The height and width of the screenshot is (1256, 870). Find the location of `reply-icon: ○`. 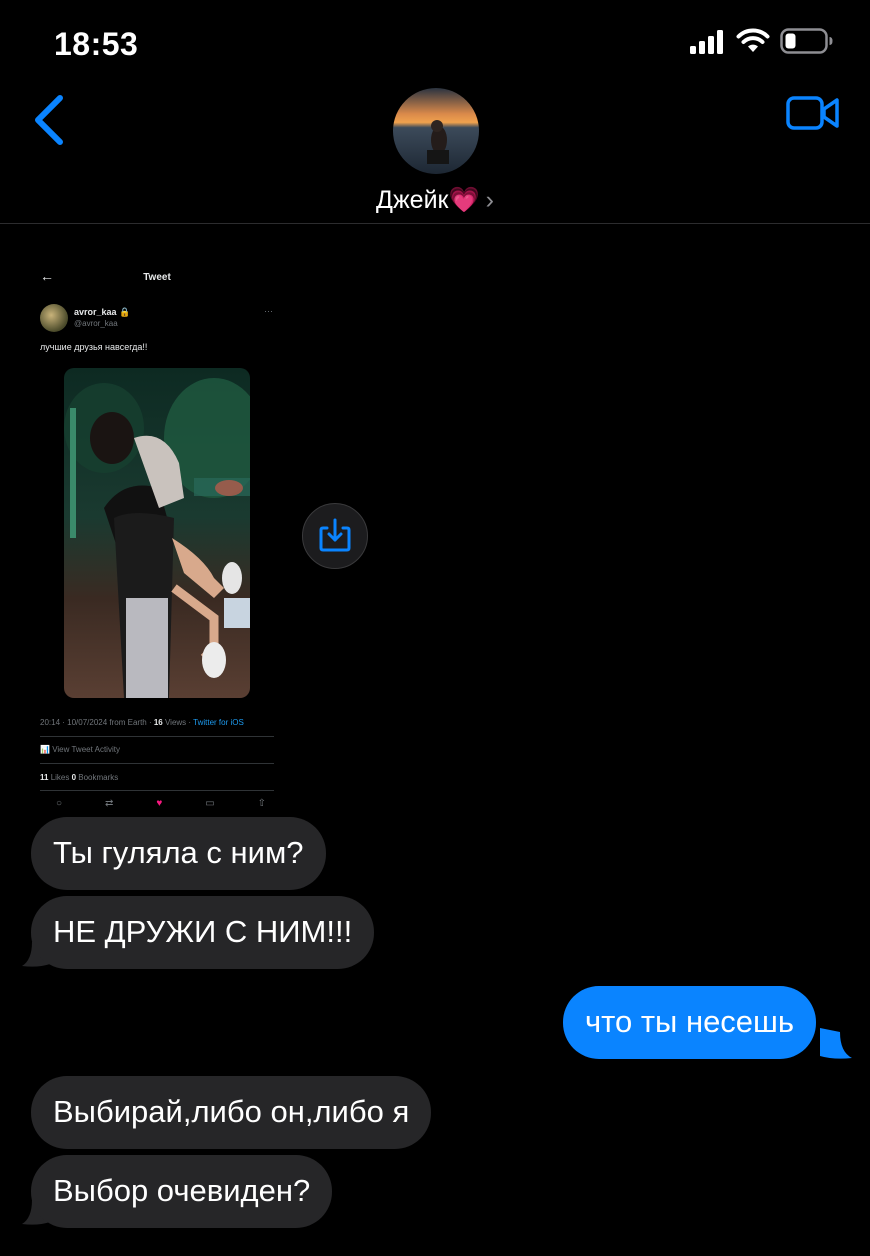

reply-icon: ○ is located at coordinates (59, 803).